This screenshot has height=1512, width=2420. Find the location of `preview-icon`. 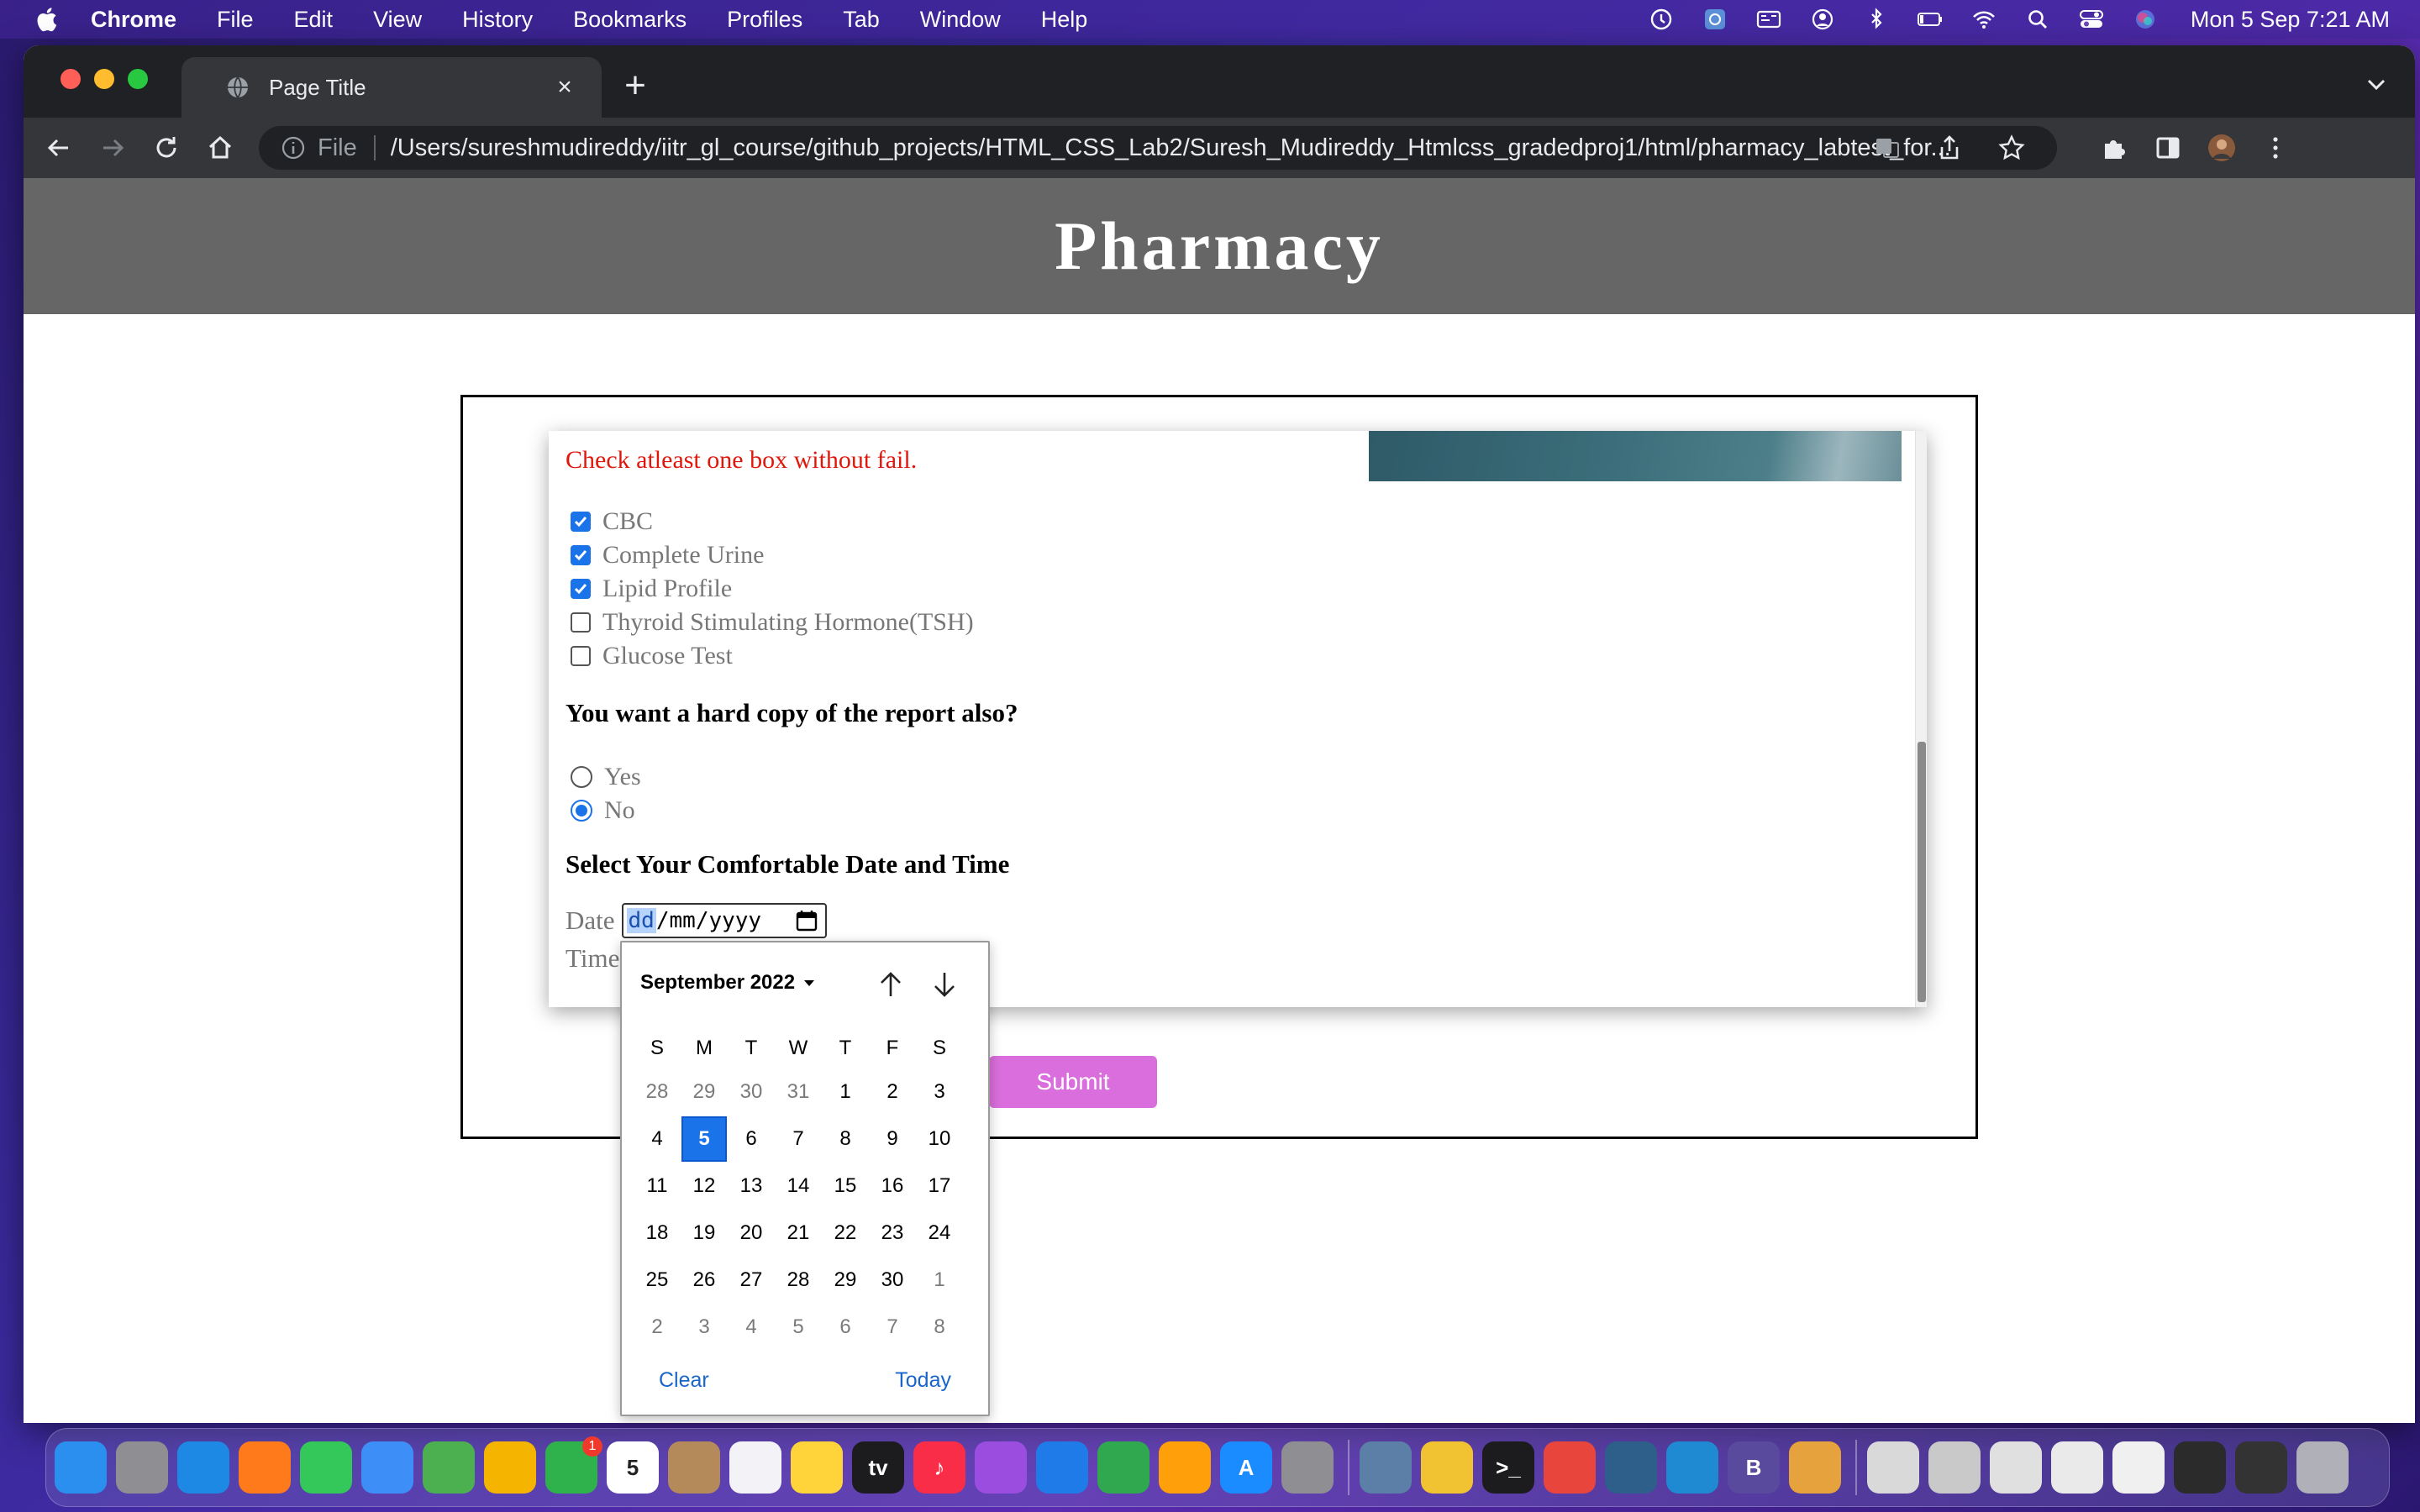

preview-icon is located at coordinates (1386, 1467).